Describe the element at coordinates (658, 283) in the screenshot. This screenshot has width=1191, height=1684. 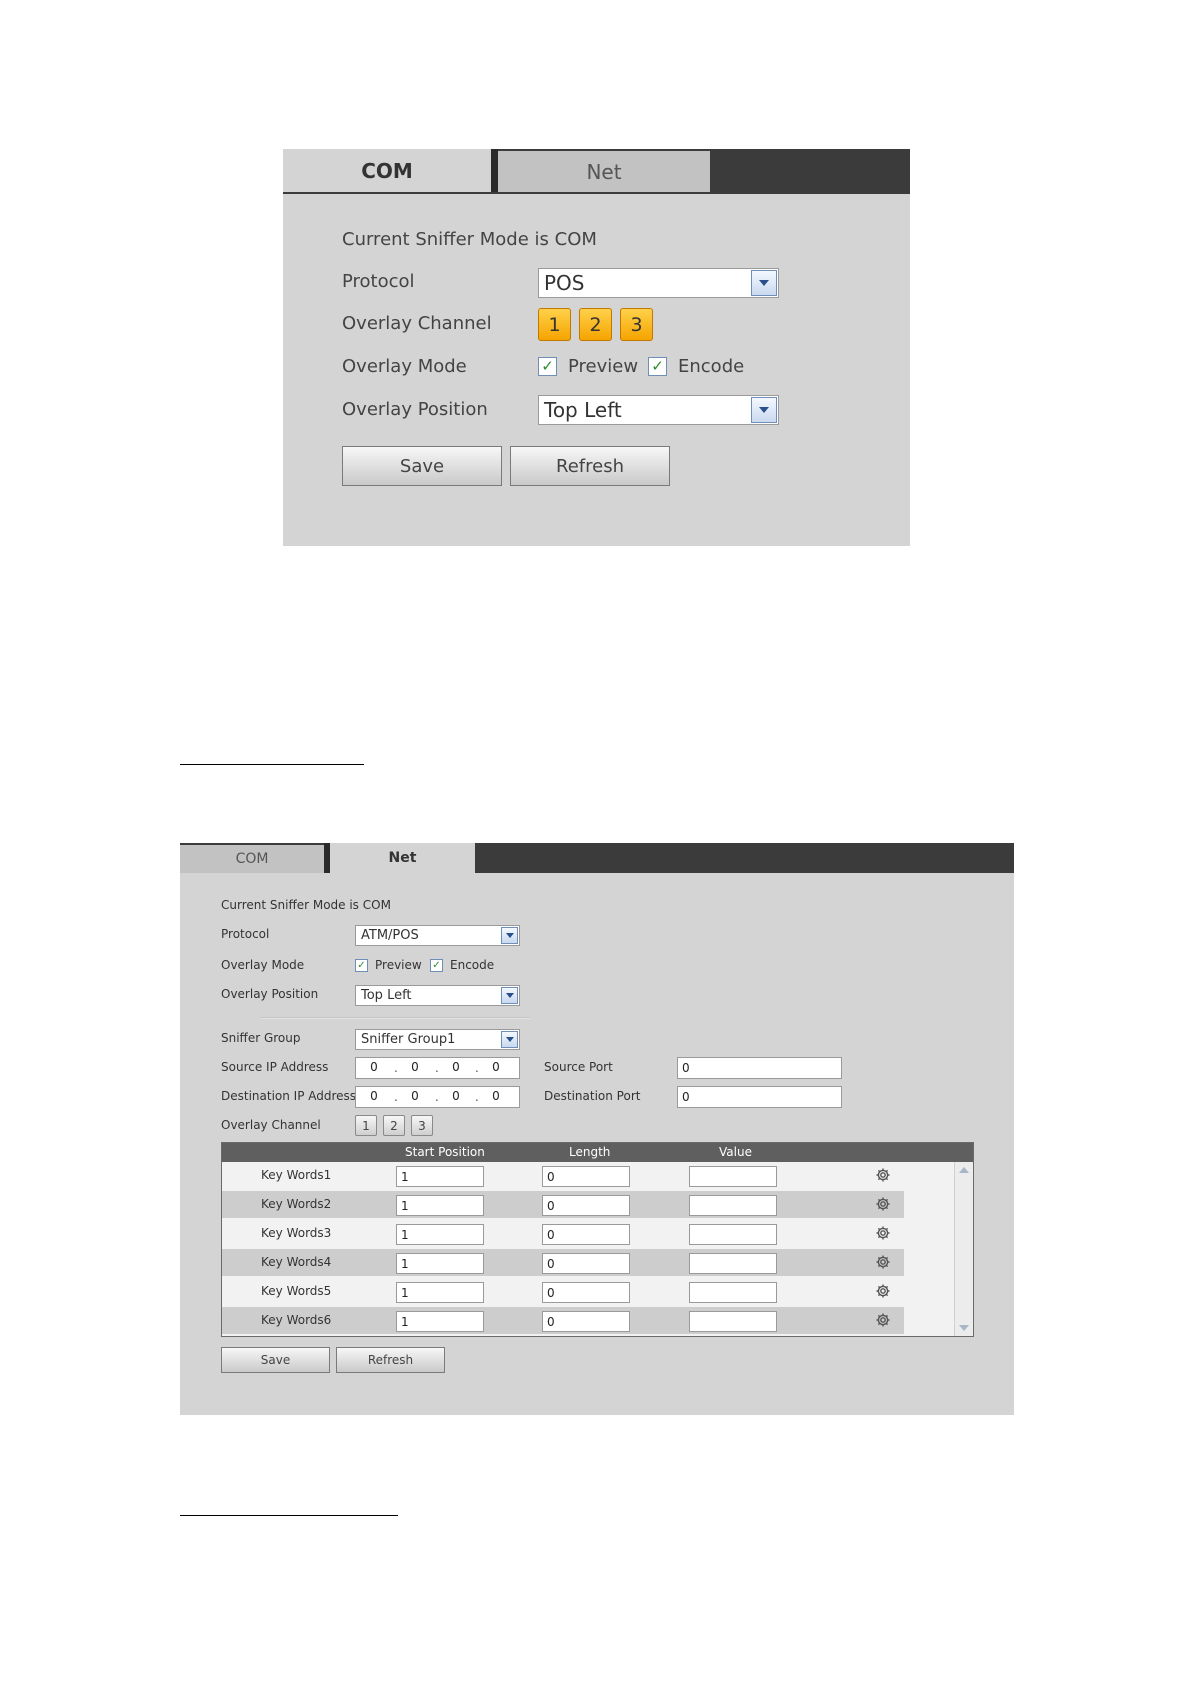
I see `protocol-select: POS` at that location.